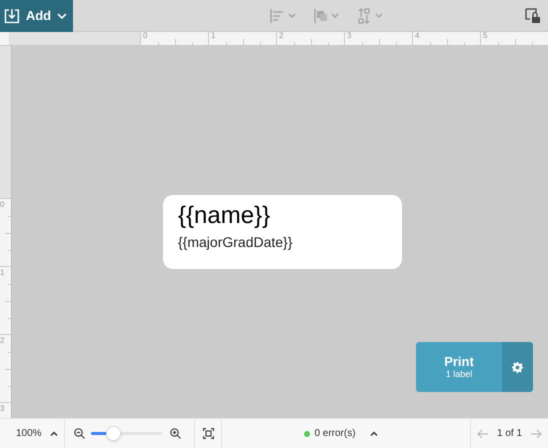  Describe the element at coordinates (282, 232) in the screenshot. I see `label-card: {{name}} {{majorGradDate}}` at that location.